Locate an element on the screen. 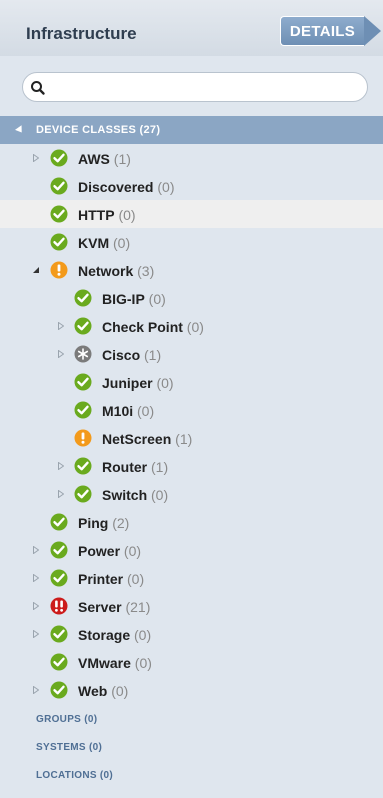 This screenshot has width=383, height=798. tree-item-name: Printer is located at coordinates (101, 579).